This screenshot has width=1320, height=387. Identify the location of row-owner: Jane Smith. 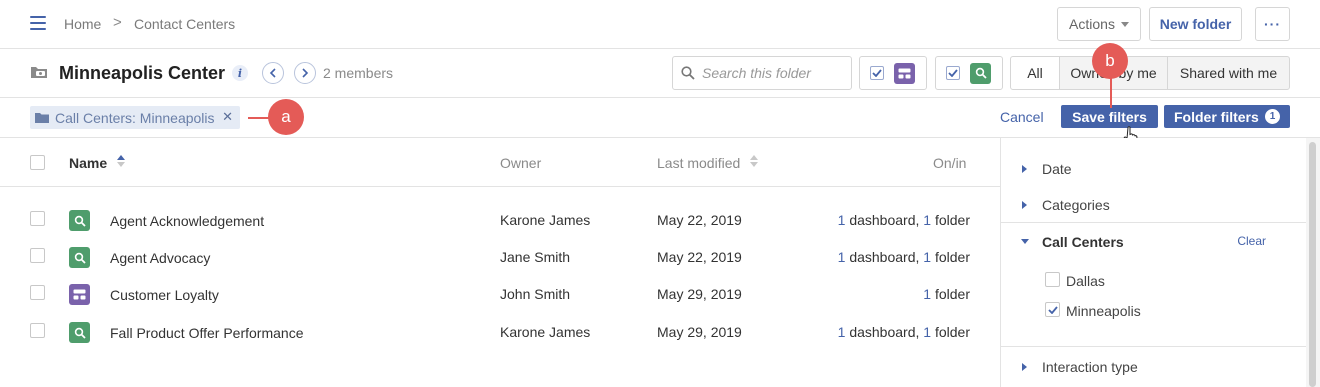
(535, 257).